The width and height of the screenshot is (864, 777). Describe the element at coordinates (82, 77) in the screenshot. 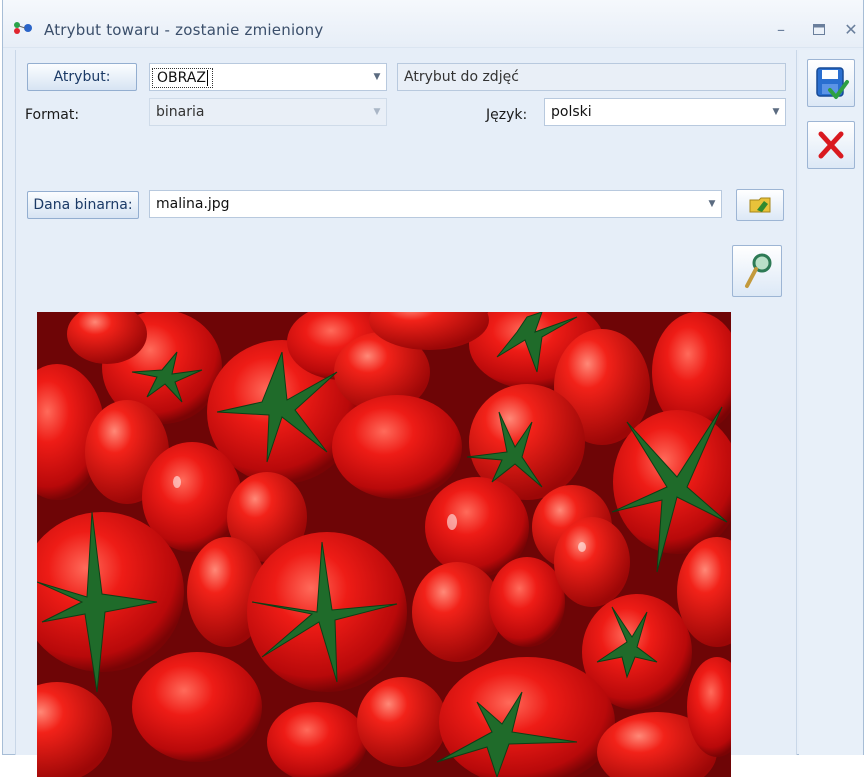

I see `atrybut-button: Atrybut:` at that location.